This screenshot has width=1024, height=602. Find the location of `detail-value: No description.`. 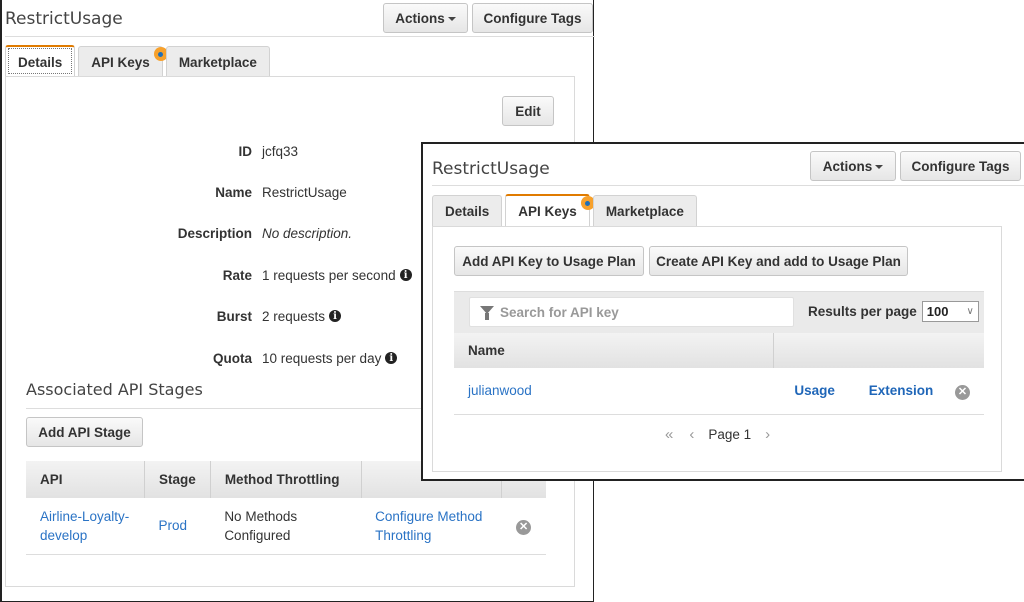

detail-value: No description. is located at coordinates (307, 233).